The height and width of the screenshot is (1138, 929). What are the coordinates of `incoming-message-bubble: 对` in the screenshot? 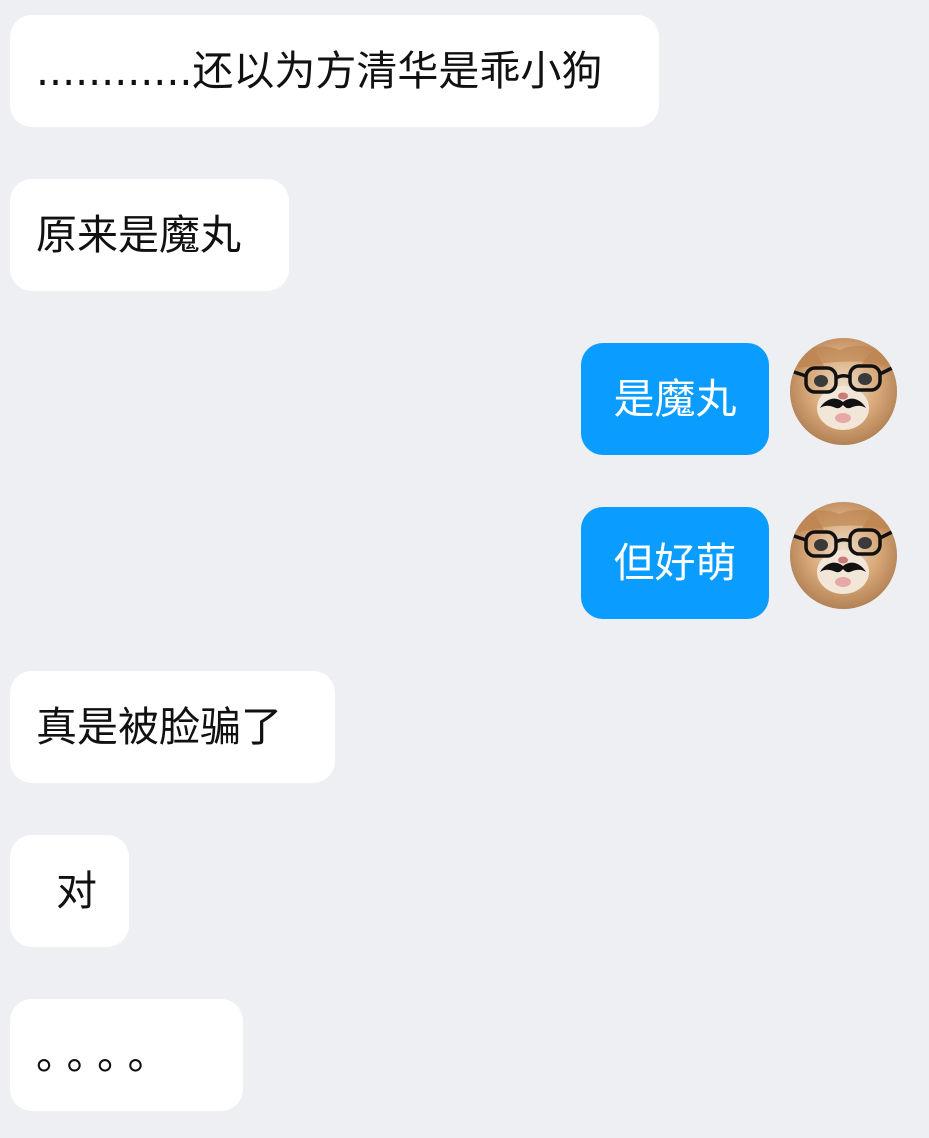 It's located at (69, 891).